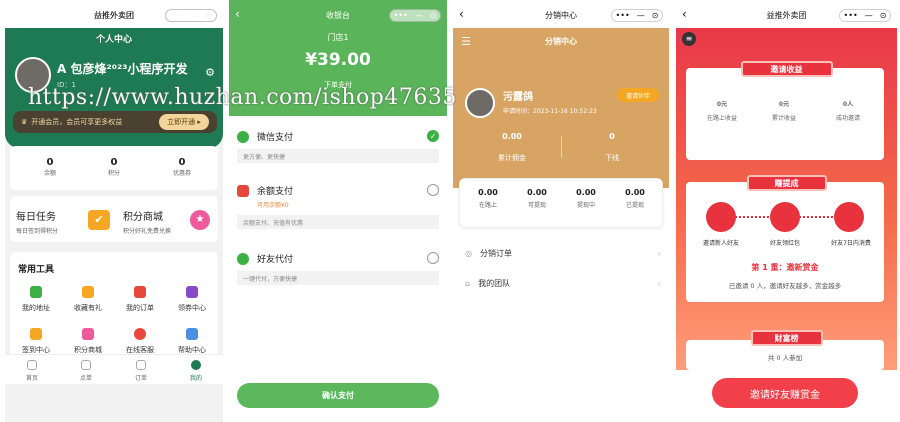  Describe the element at coordinates (86, 365) in the screenshot. I see `menu-icon` at that location.